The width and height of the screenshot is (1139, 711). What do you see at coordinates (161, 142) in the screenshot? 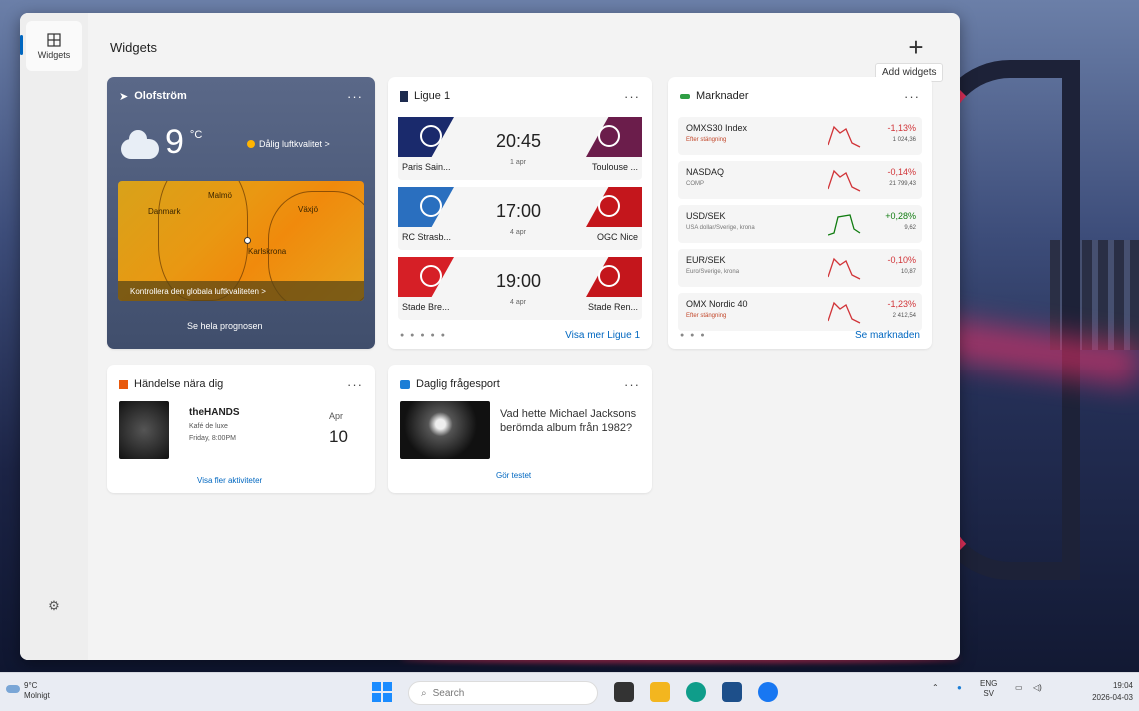
I see `weather-temp-block: 9 °C` at bounding box center [161, 142].